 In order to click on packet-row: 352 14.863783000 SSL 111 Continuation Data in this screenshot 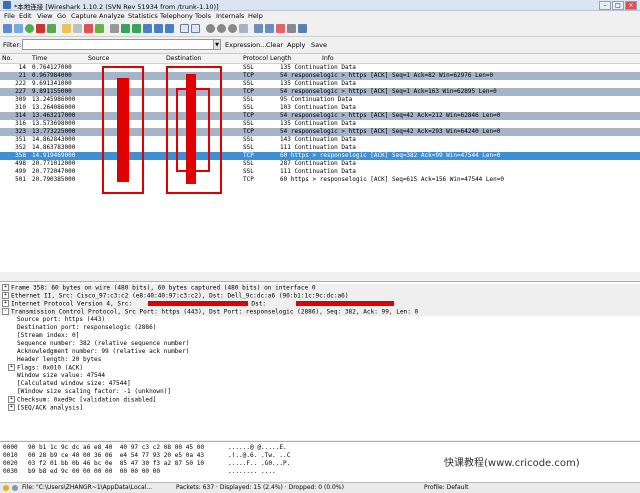, I will do `click(320, 148)`.